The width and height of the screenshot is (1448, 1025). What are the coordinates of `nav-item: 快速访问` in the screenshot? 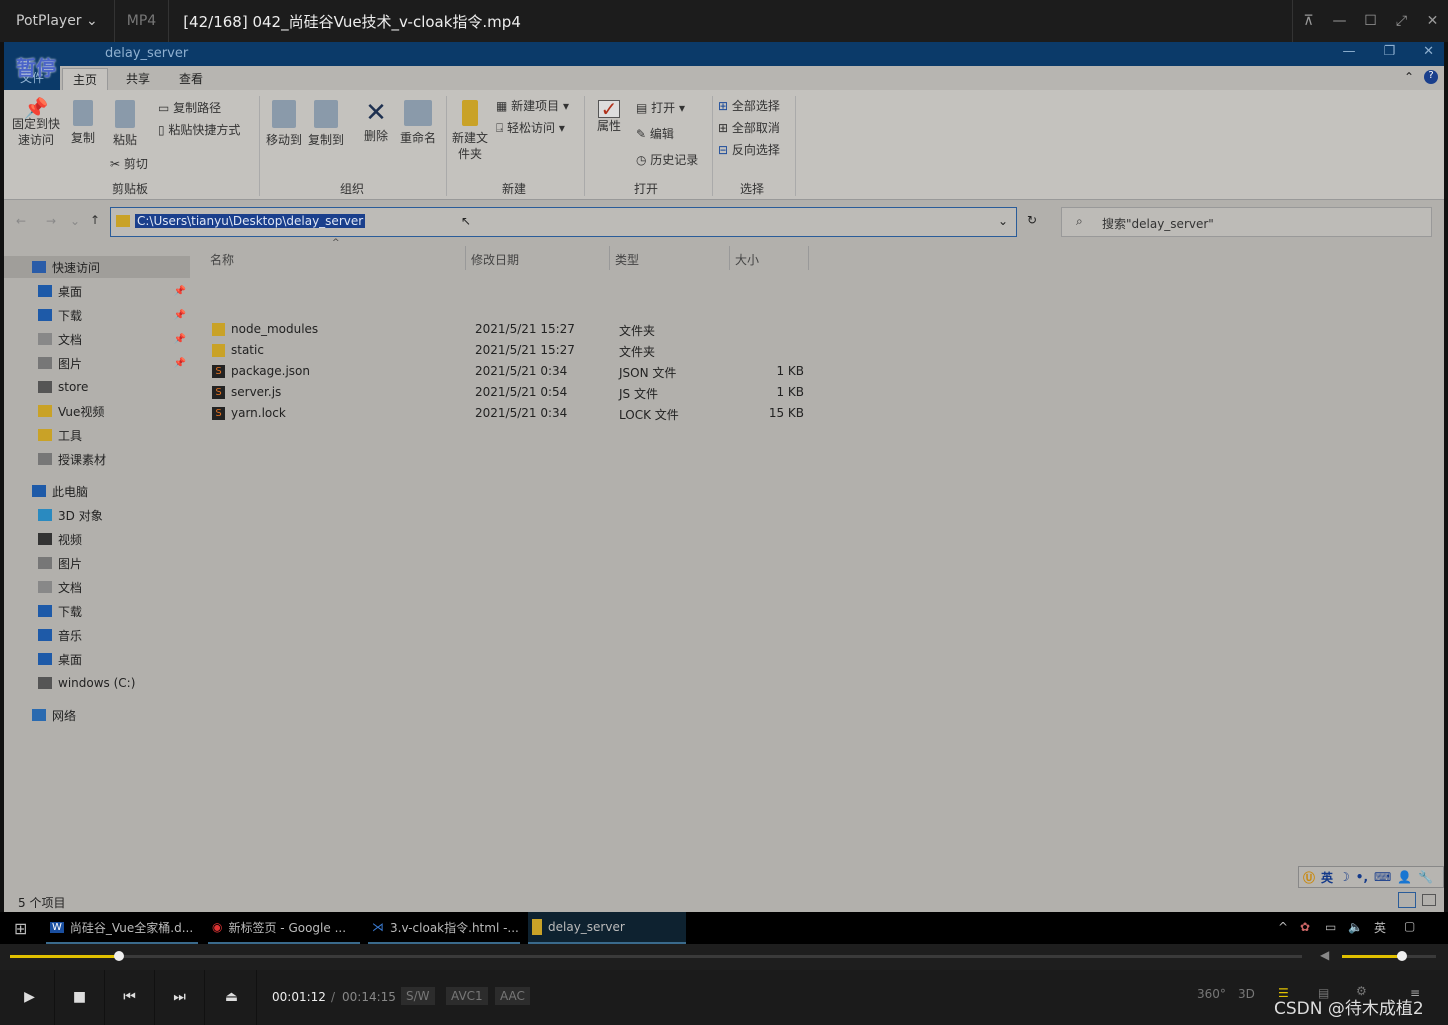 It's located at (97, 267).